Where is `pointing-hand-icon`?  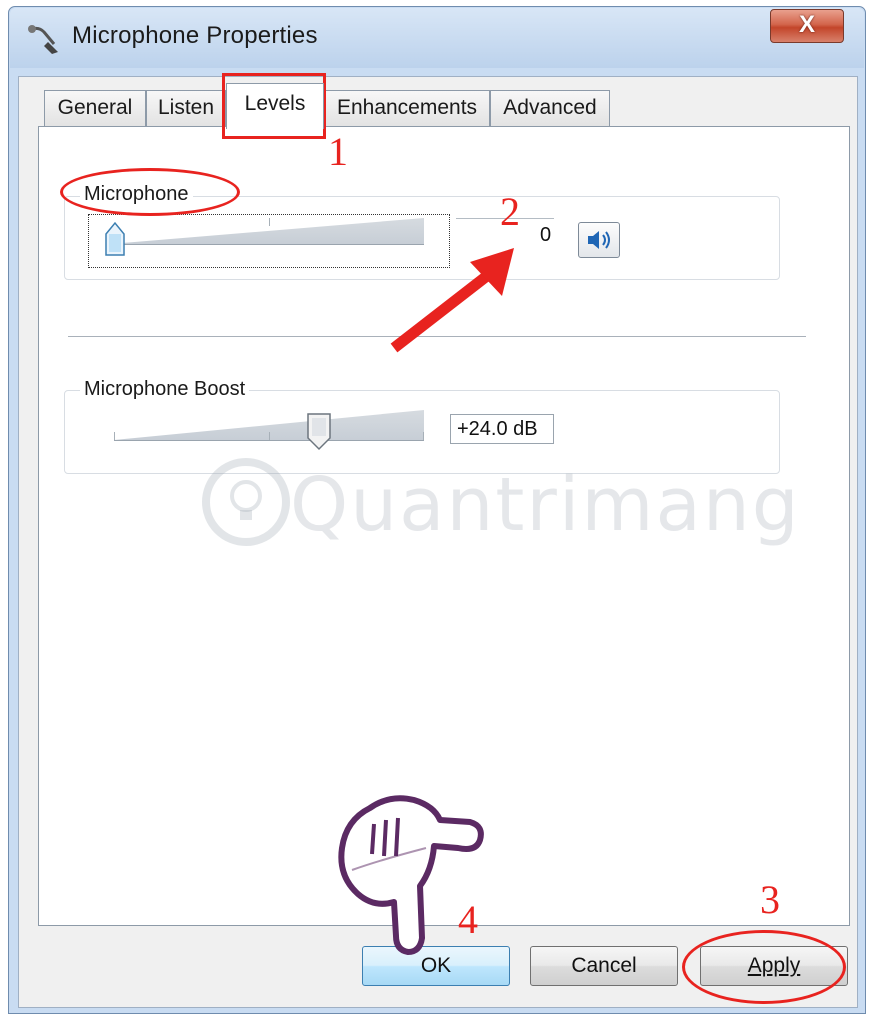 pointing-hand-icon is located at coordinates (411, 875).